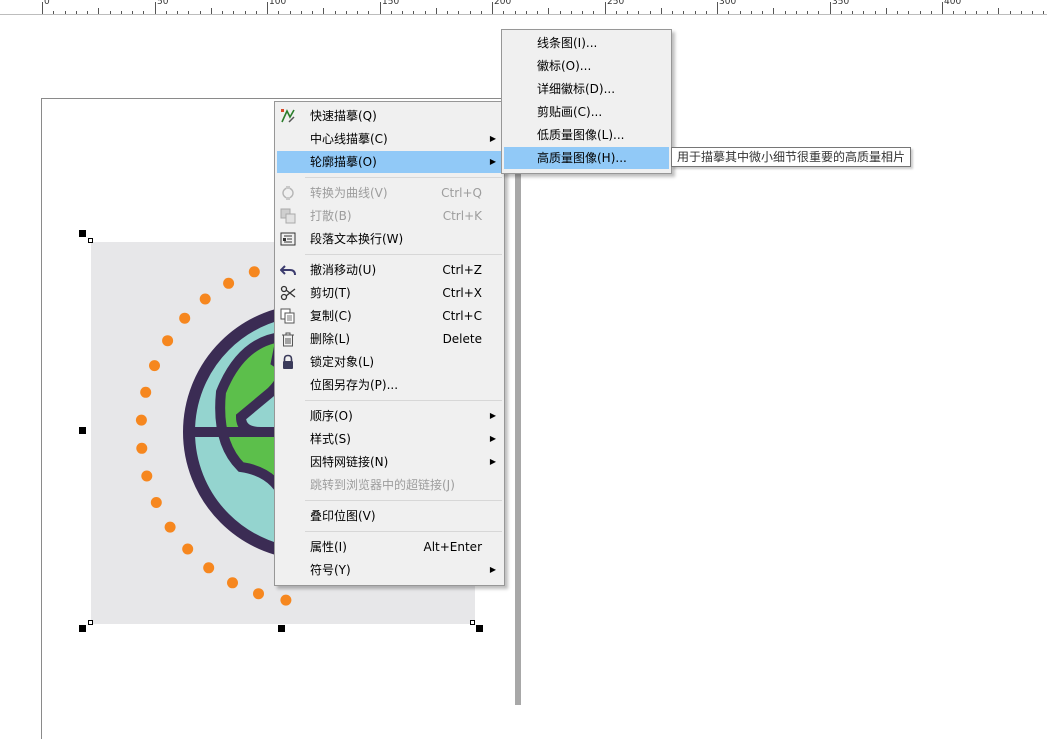 This screenshot has width=1047, height=739. What do you see at coordinates (389, 293) in the screenshot?
I see `menu-item-cut: 剪切(T) Ctrl+X` at bounding box center [389, 293].